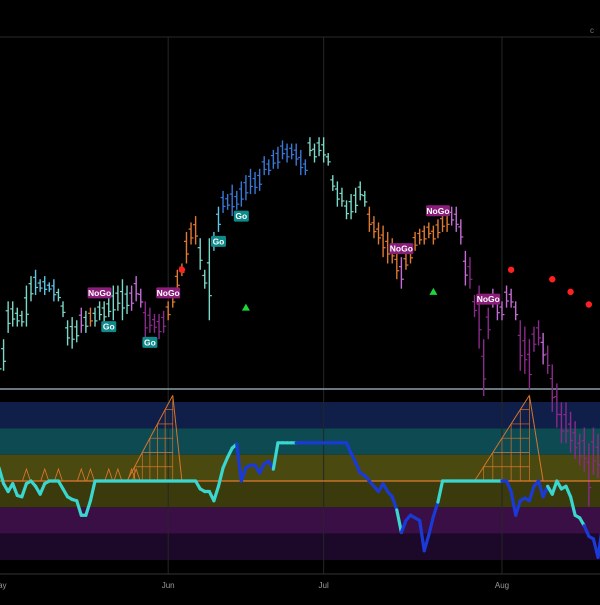 This screenshot has width=600, height=605. I want to click on x-tick-label: Jun, so click(168, 585).